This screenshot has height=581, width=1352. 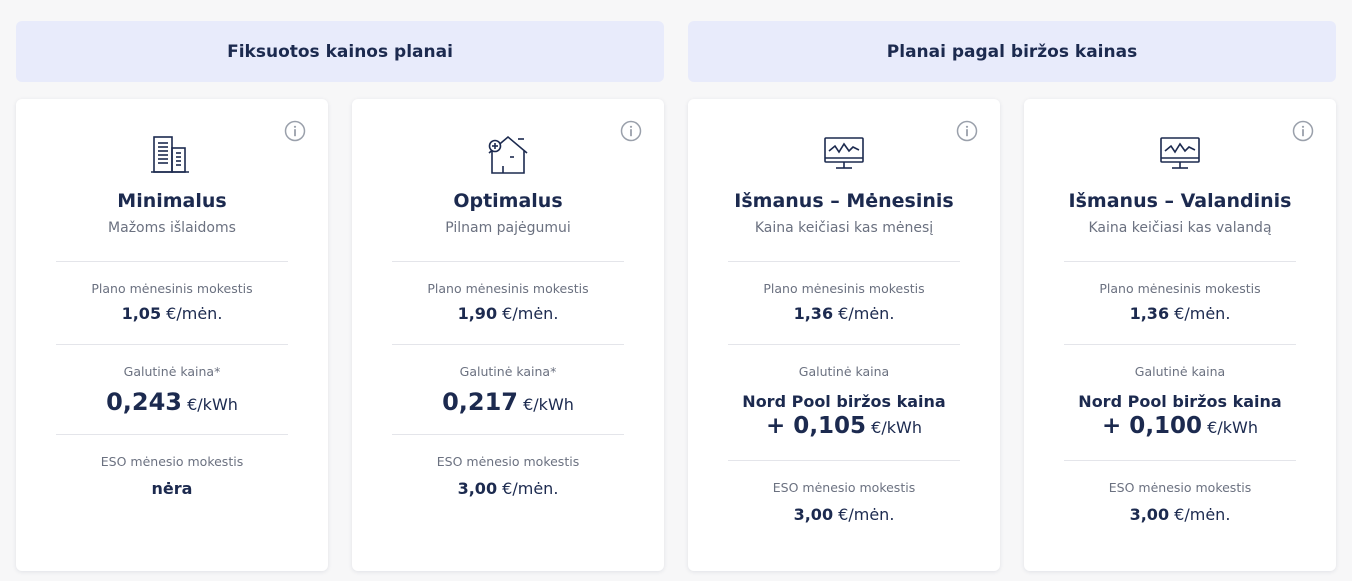 I want to click on fixed-plans-title: Fiksuotos kainos planai, so click(x=340, y=51).